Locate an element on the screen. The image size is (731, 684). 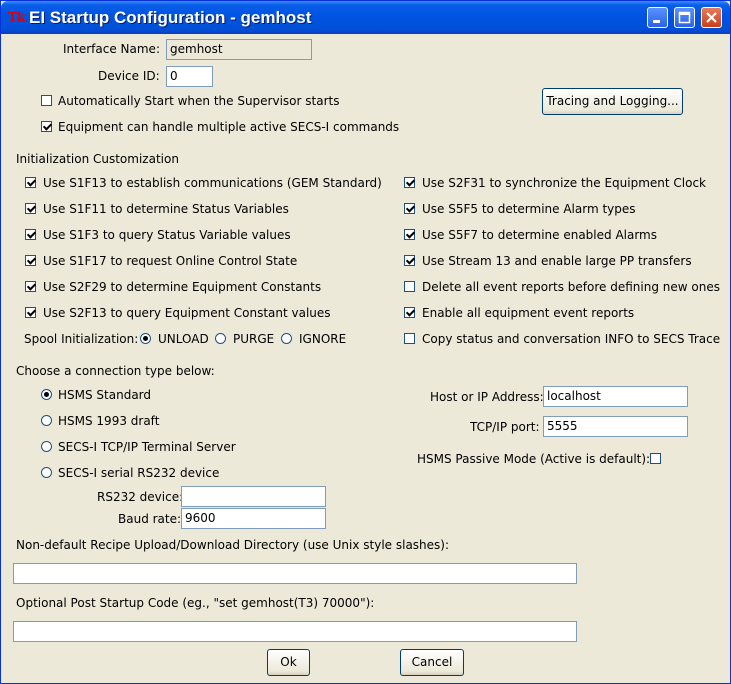
title-bar: Tk EI Startup Configuration - gemhost is located at coordinates (365, 17).